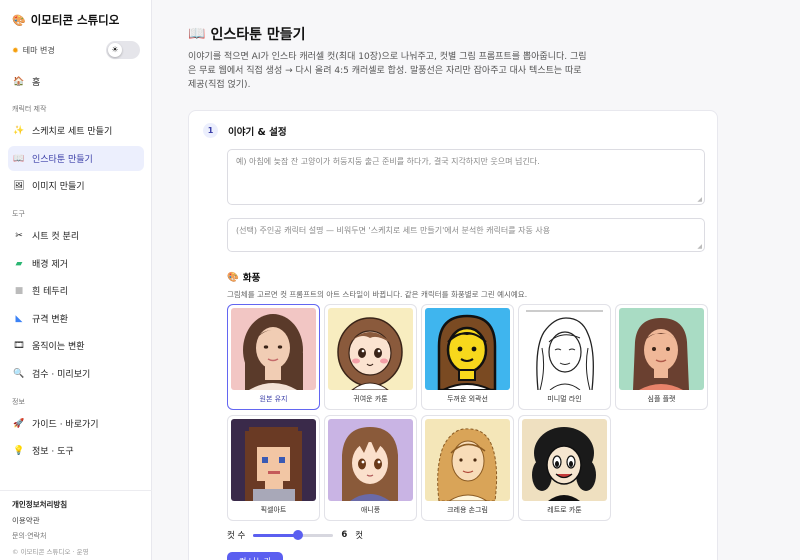 The height and width of the screenshot is (560, 800). Describe the element at coordinates (467, 349) in the screenshot. I see `style-preview-bold-outline` at that location.